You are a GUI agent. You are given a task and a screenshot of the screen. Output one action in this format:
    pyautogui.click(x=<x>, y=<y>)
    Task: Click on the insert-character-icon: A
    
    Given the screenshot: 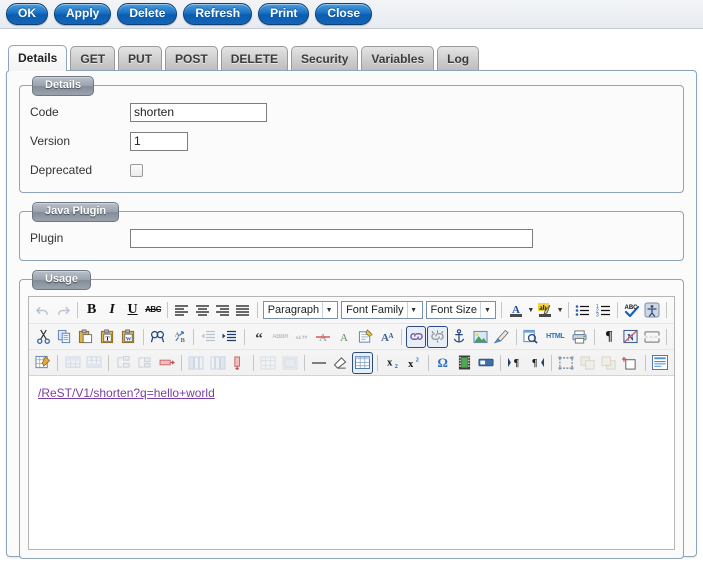 What is the action you would take?
    pyautogui.click(x=344, y=337)
    